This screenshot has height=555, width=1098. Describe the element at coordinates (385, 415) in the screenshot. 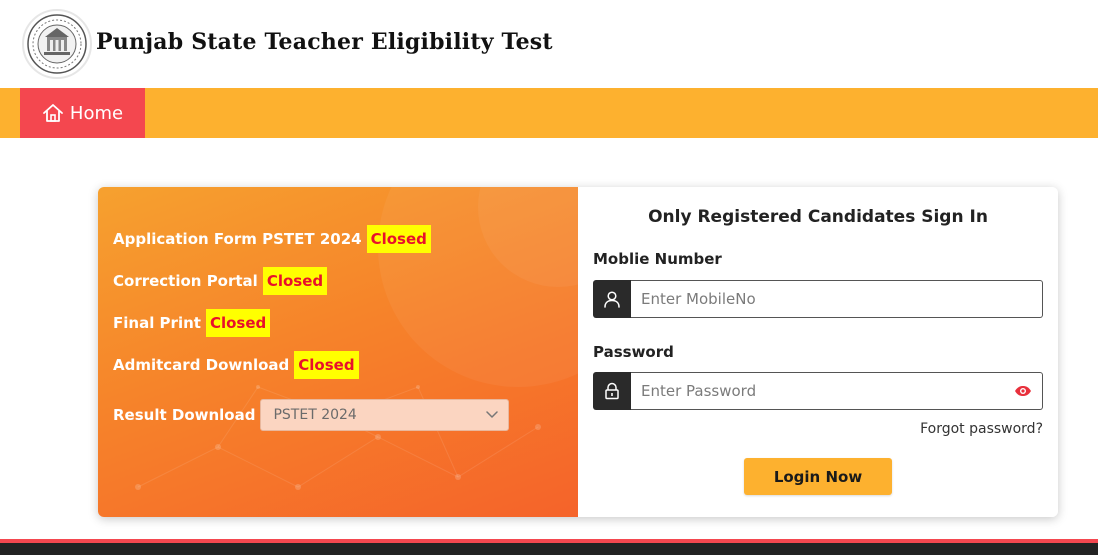

I see `result-select: PSTET 2024` at that location.